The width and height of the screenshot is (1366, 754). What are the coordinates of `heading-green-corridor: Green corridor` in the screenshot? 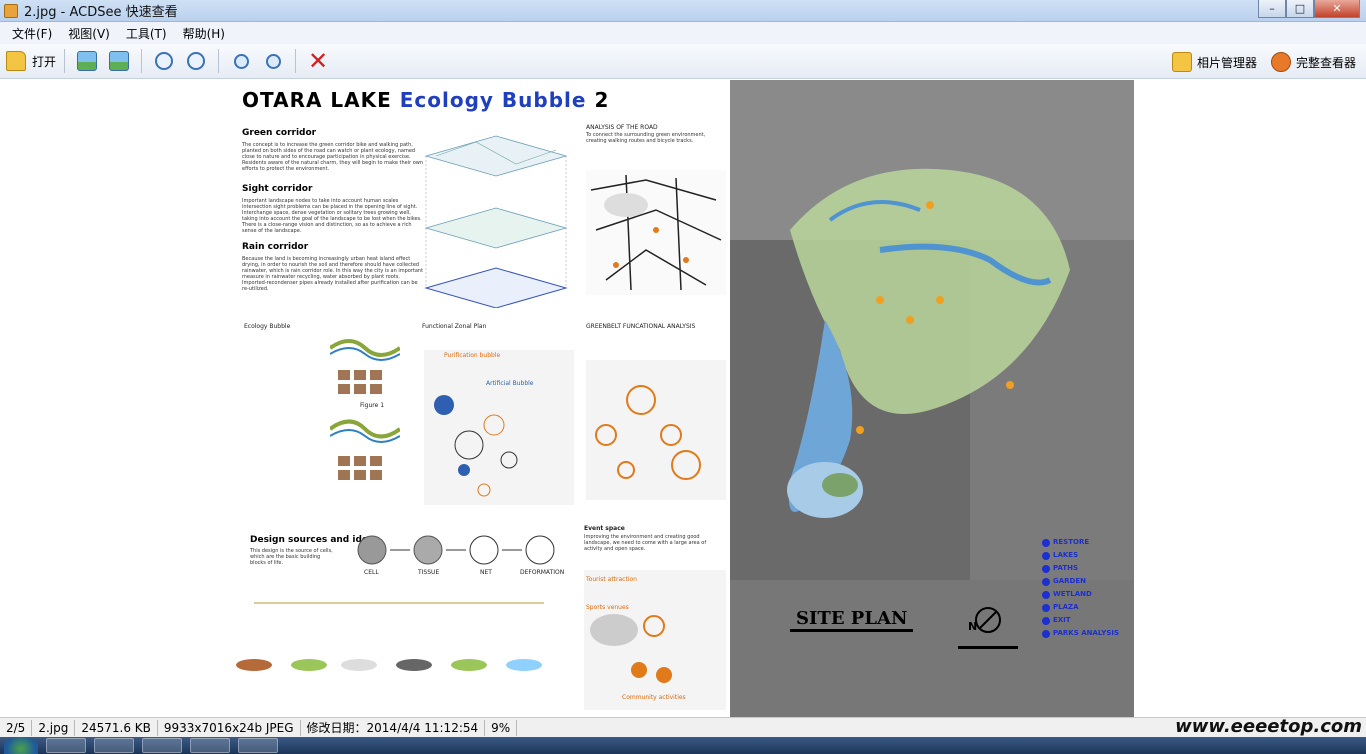 It's located at (279, 133).